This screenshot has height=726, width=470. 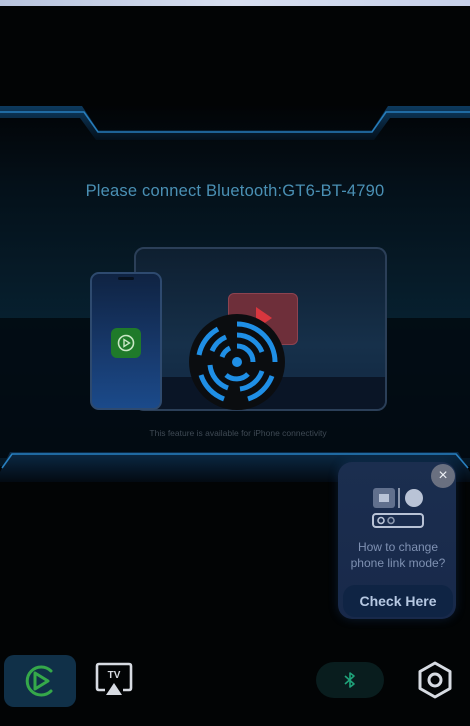 What do you see at coordinates (443, 476) in the screenshot?
I see `close-tip-button: ×` at bounding box center [443, 476].